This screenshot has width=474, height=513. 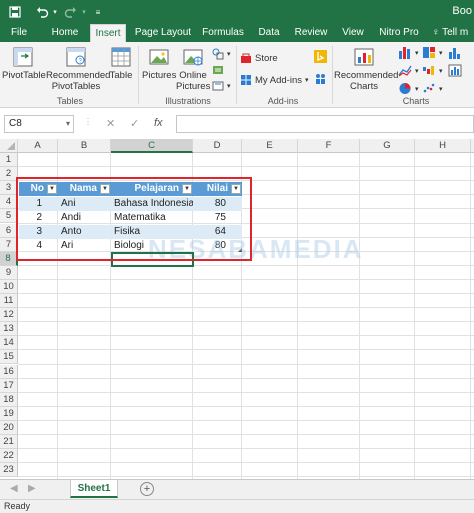 What do you see at coordinates (274, 80) in the screenshot?
I see `my-addins-button: My Add-ins ▾` at bounding box center [274, 80].